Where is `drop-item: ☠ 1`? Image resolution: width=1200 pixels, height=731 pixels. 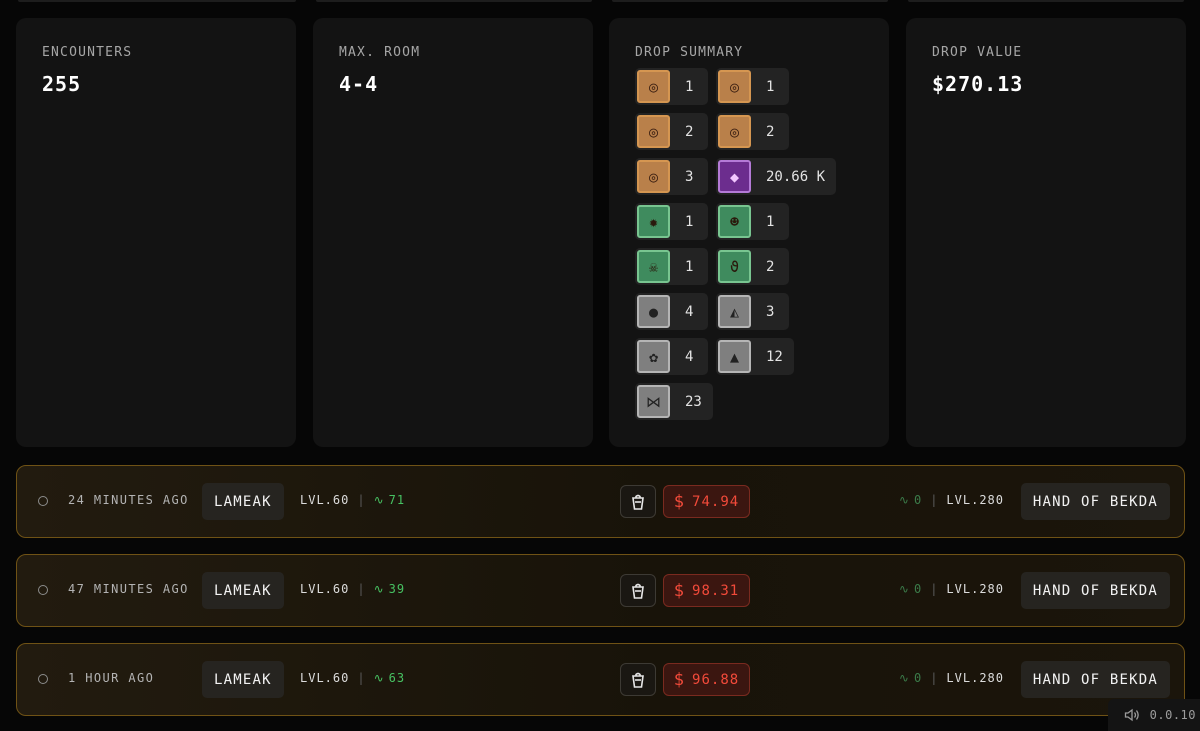
drop-item: ☠ 1 is located at coordinates (671, 266).